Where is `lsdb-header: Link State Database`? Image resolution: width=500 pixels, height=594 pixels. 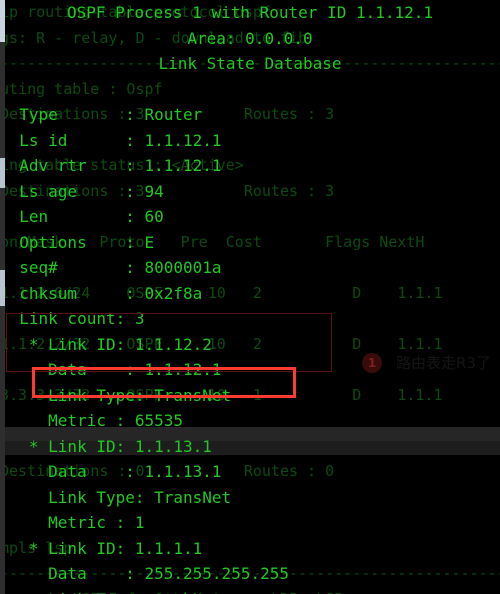 lsdb-header: Link State Database is located at coordinates (250, 63).